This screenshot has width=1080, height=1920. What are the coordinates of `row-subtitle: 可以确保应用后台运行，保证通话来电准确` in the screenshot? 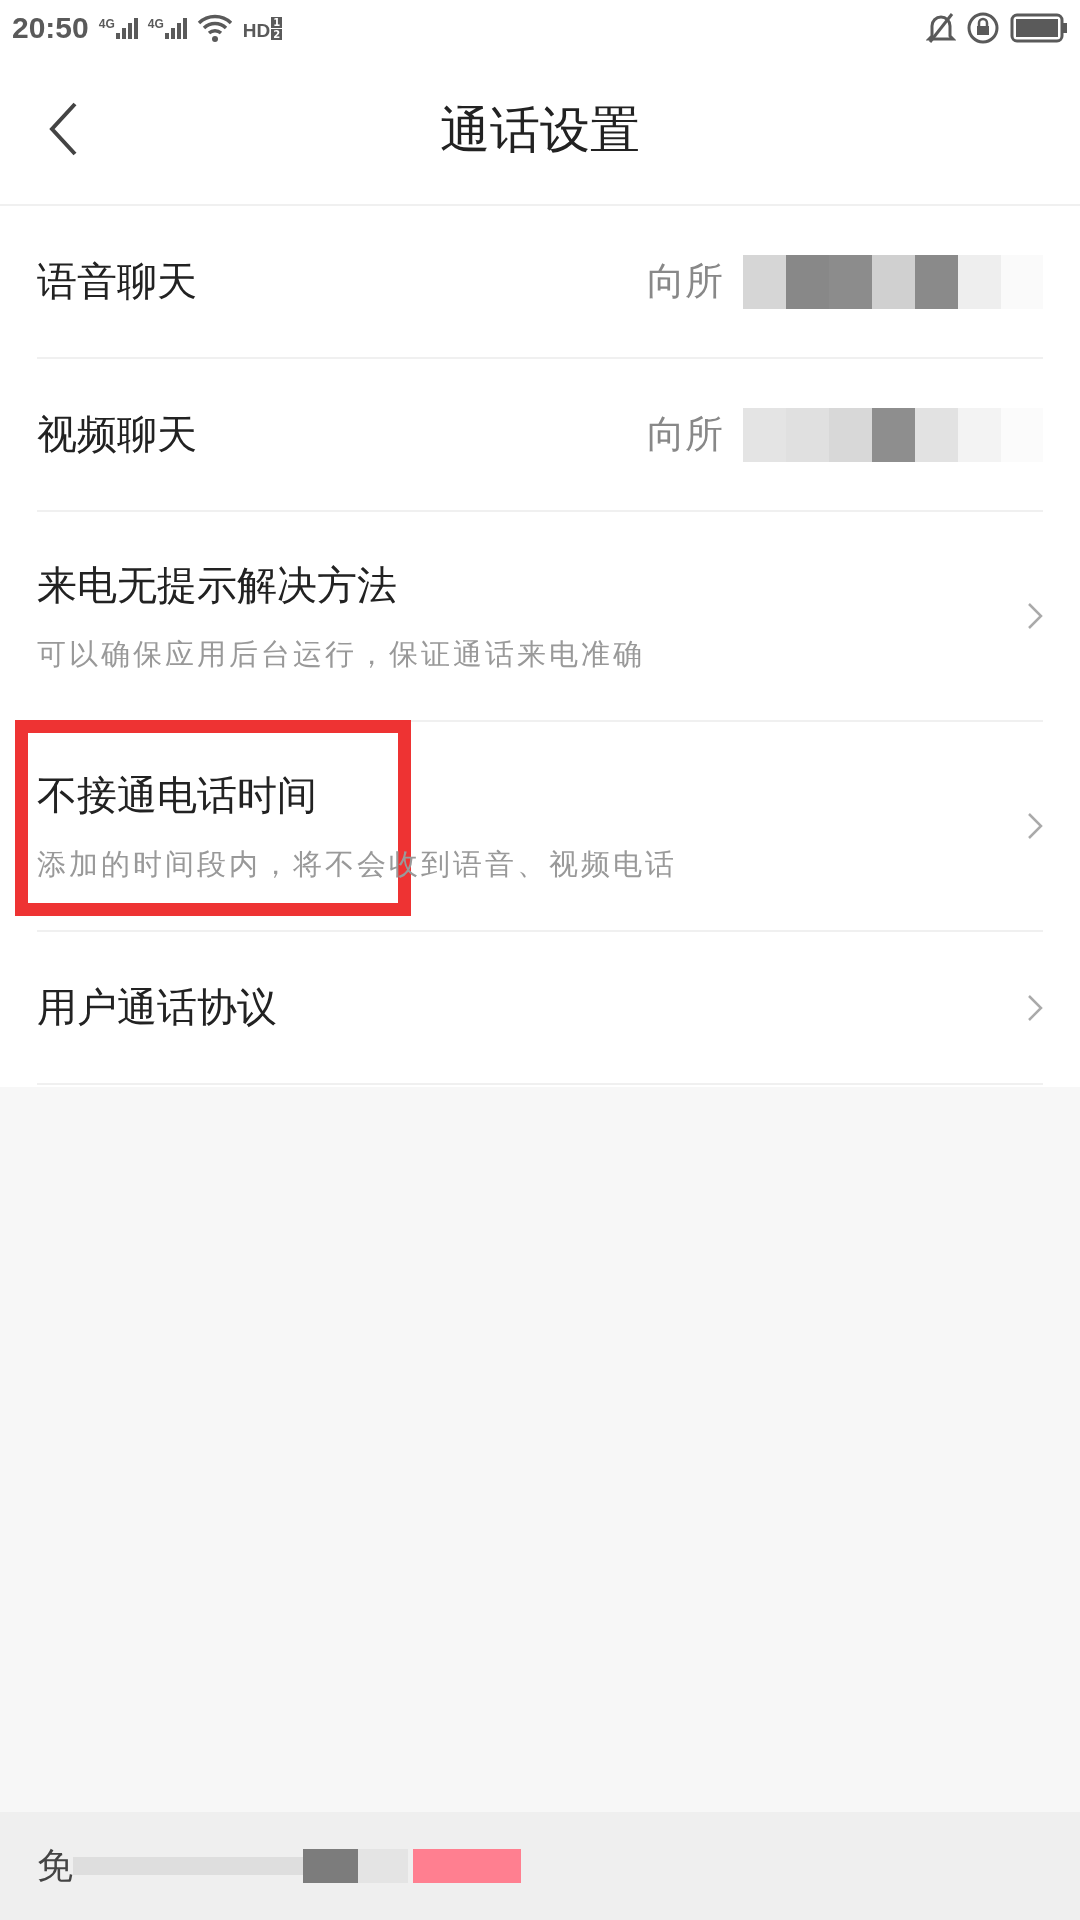 It's located at (341, 654).